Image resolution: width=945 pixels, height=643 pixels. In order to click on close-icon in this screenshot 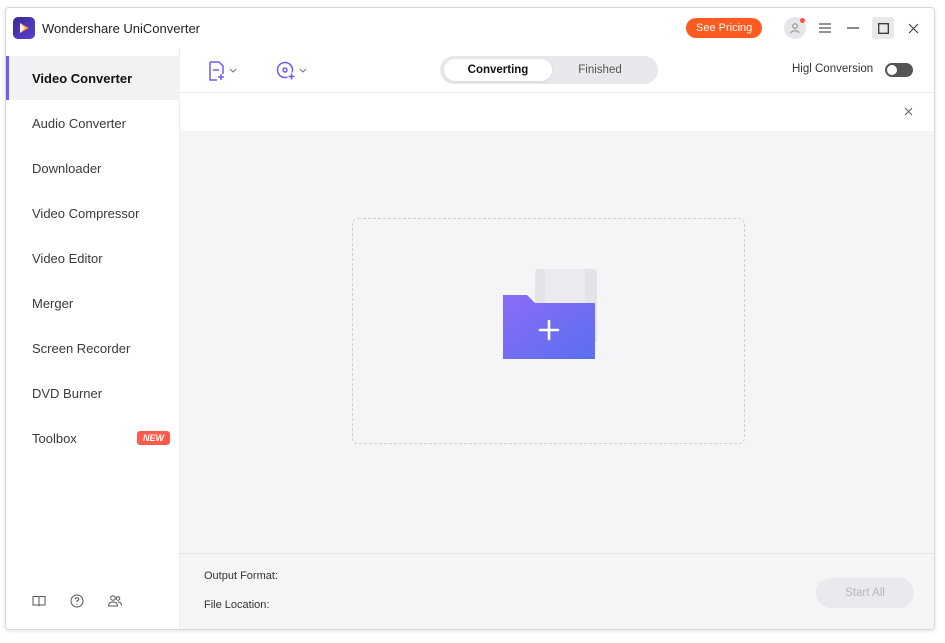, I will do `click(908, 111)`.